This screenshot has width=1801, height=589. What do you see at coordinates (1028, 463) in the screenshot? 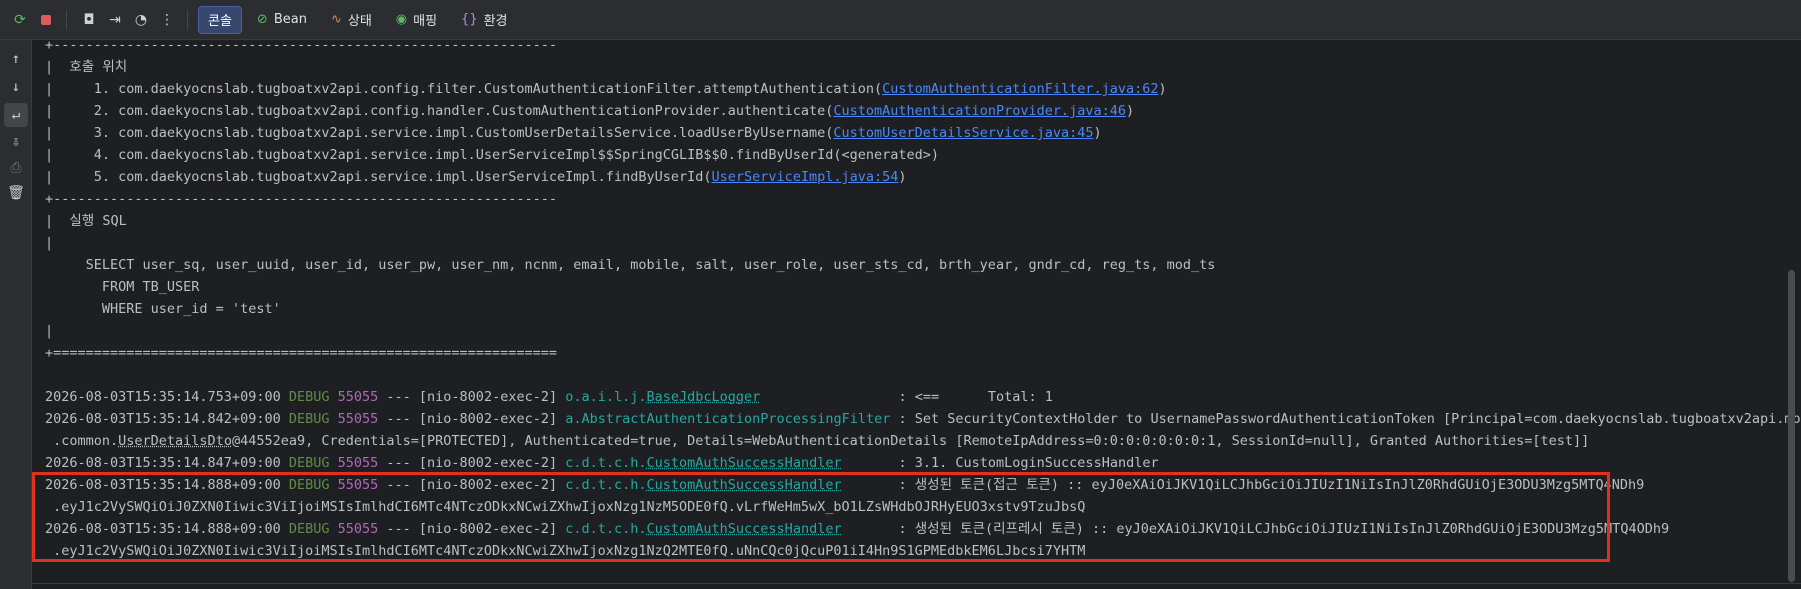
I see `log-message: : 3.1. CustomLoginSuccessHandler` at bounding box center [1028, 463].